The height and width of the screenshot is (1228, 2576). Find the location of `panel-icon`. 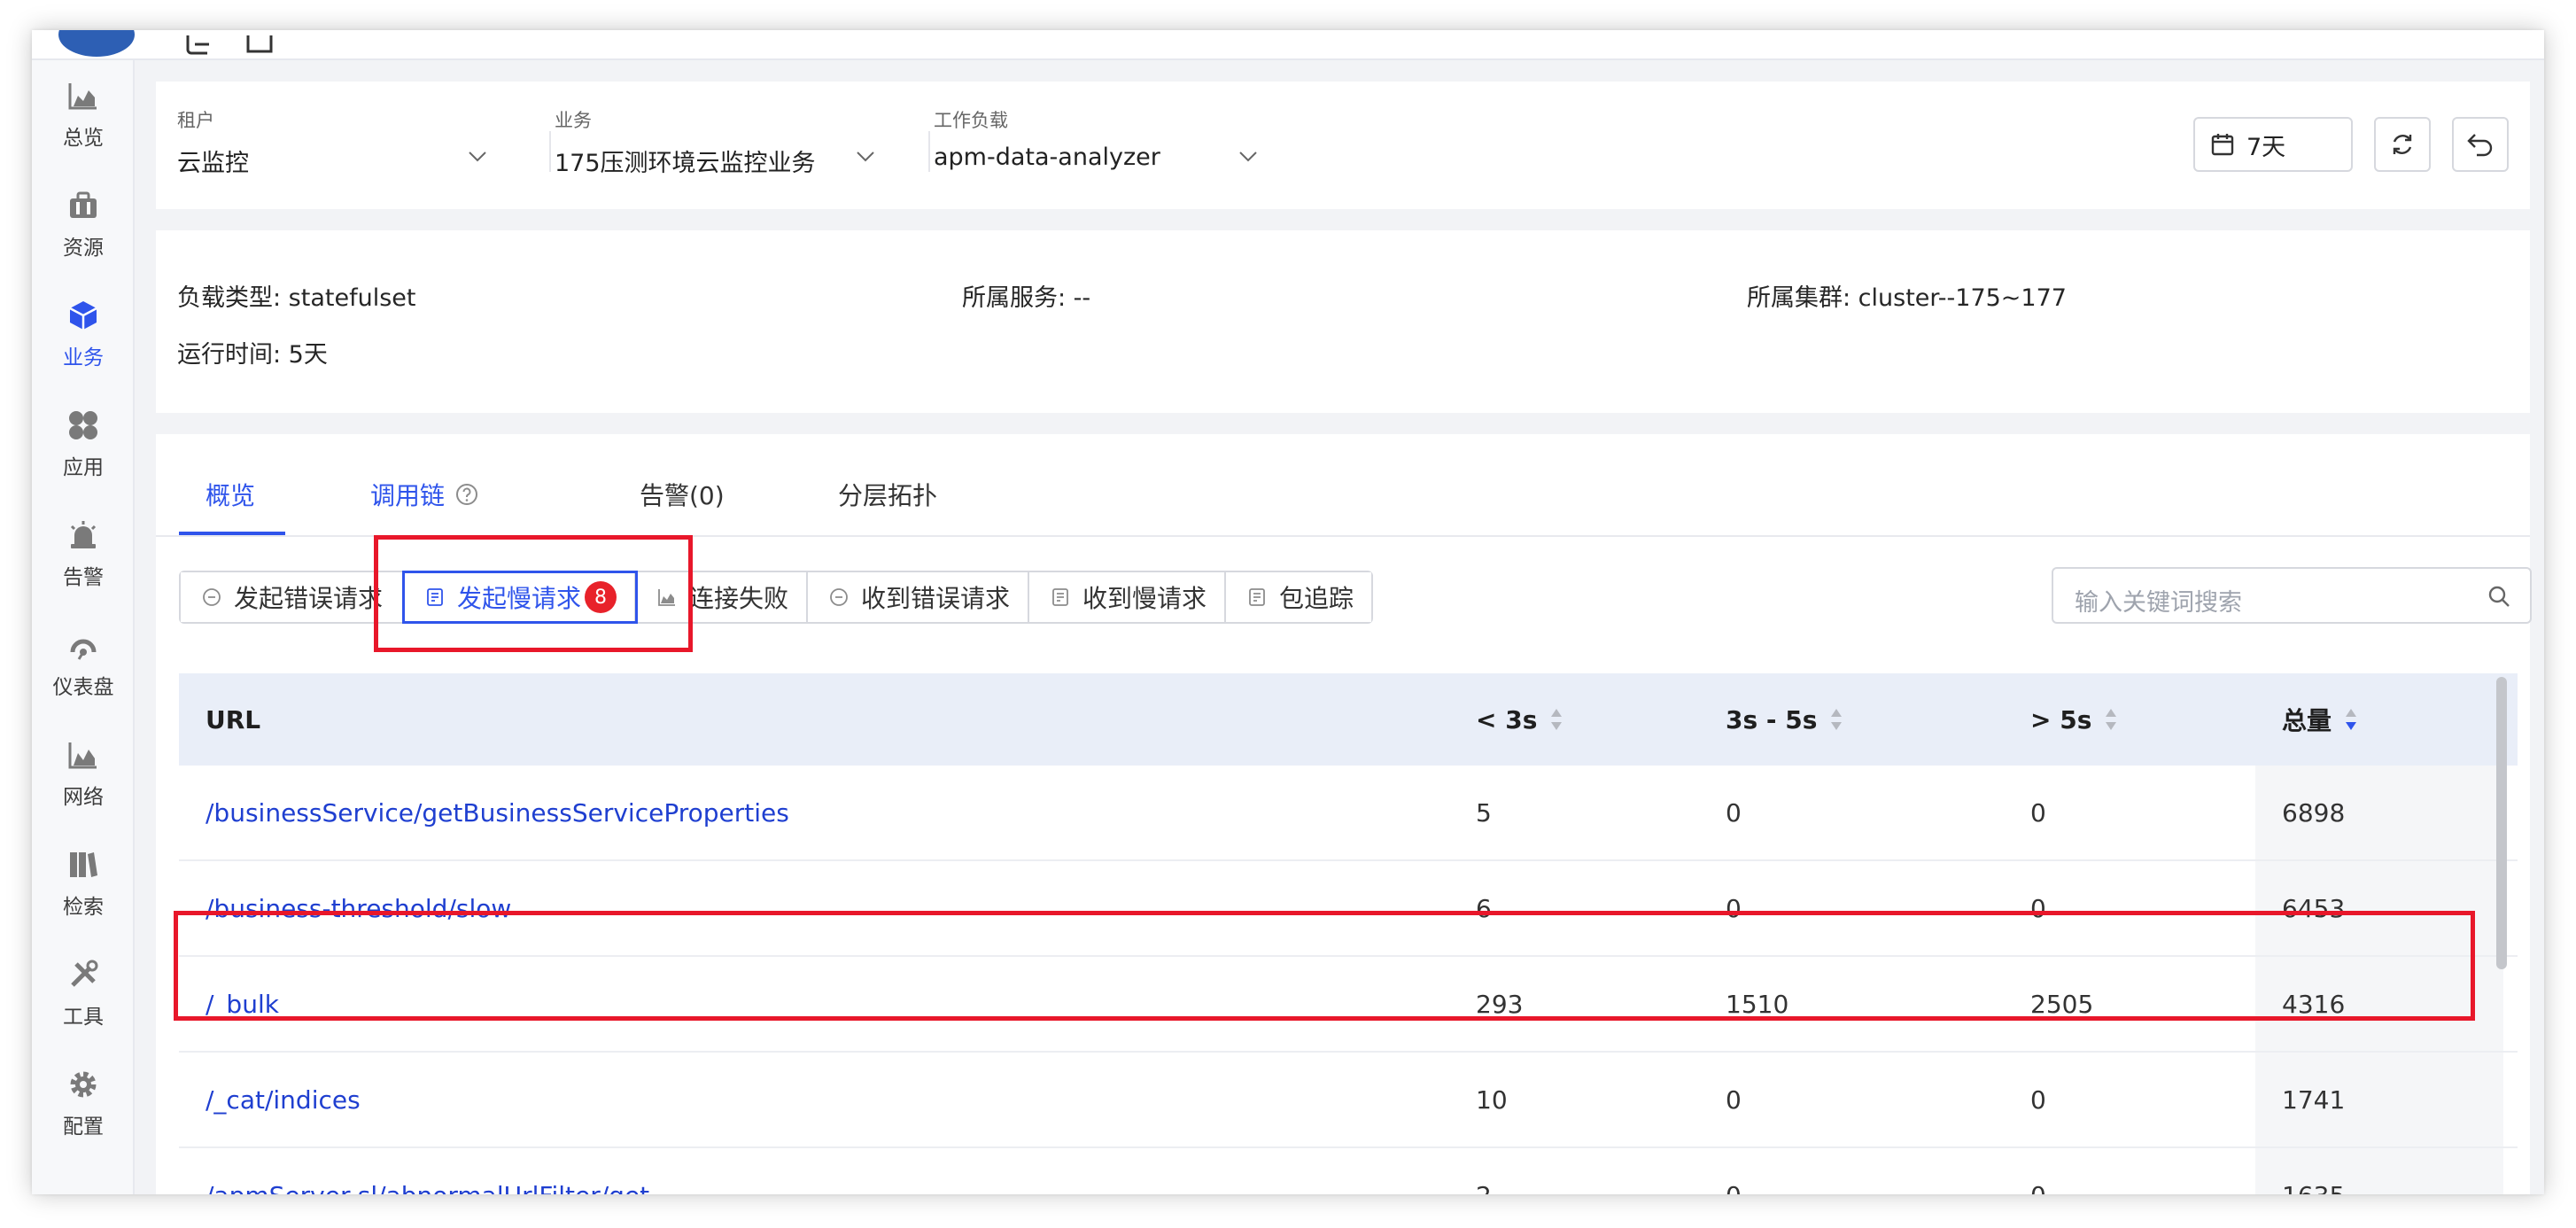

panel-icon is located at coordinates (260, 45).